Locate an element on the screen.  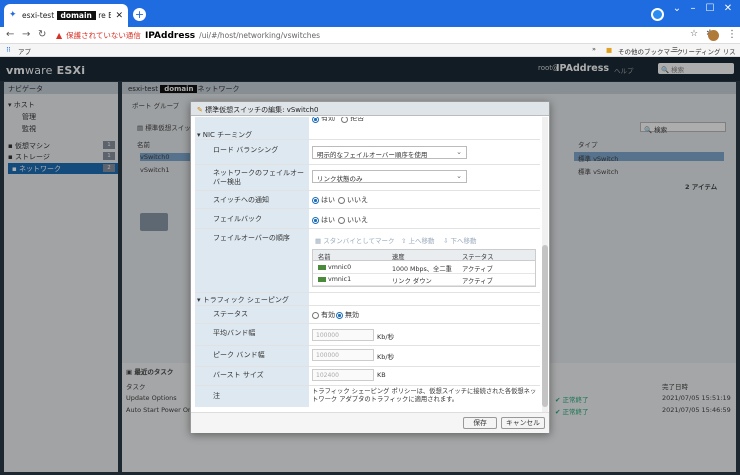
more-bookmarks-icon: » is located at coordinates (594, 49).